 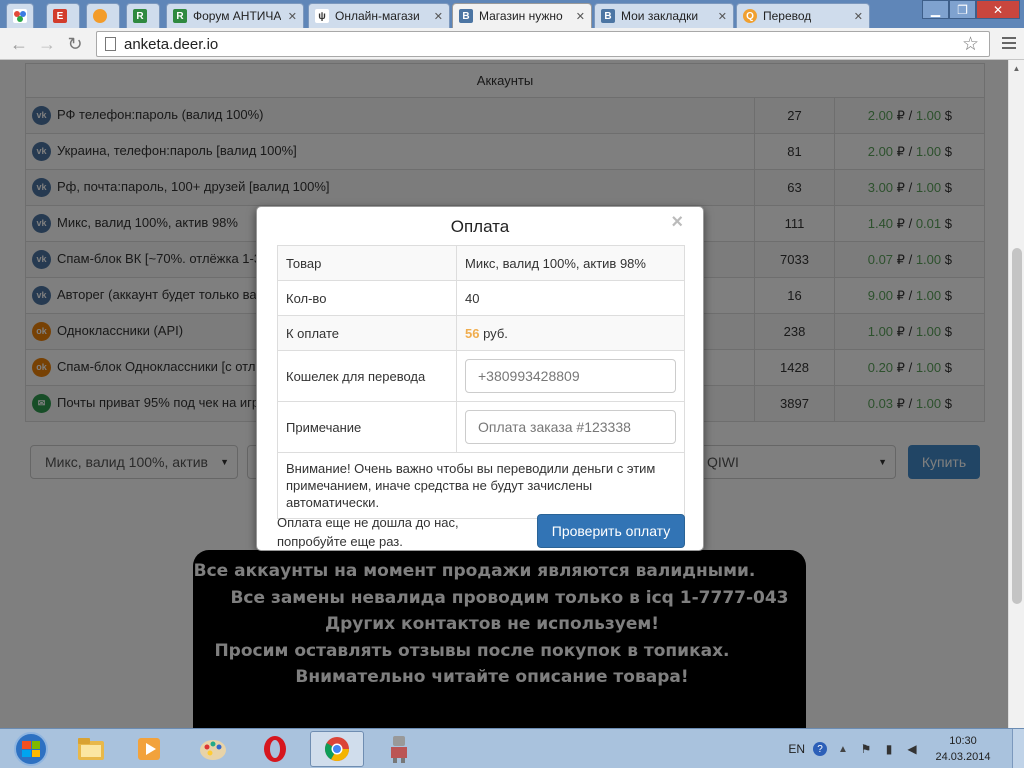 What do you see at coordinates (368, 522) in the screenshot?
I see `pending-line: Оплата еще не дошла до нас,` at bounding box center [368, 522].